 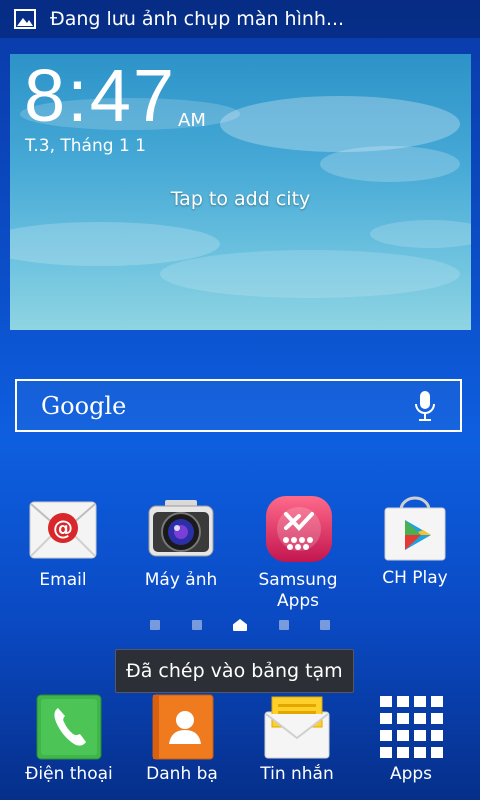 I want to click on app-label: Email, so click(x=63, y=580).